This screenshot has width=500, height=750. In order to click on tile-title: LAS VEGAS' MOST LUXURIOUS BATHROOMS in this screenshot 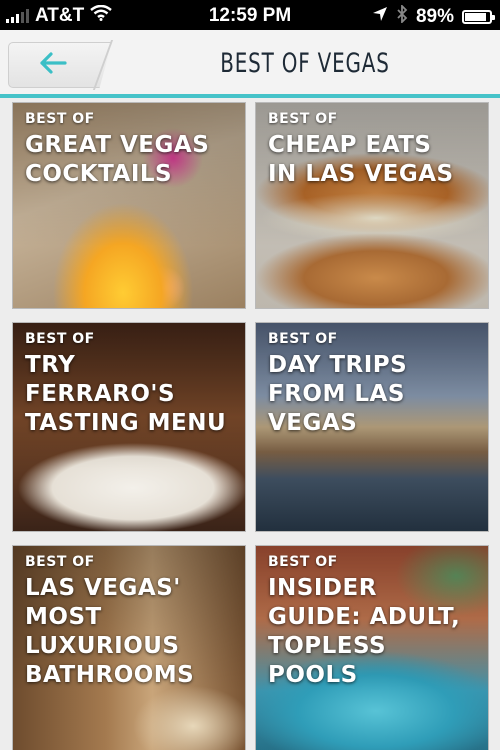, I will do `click(110, 631)`.